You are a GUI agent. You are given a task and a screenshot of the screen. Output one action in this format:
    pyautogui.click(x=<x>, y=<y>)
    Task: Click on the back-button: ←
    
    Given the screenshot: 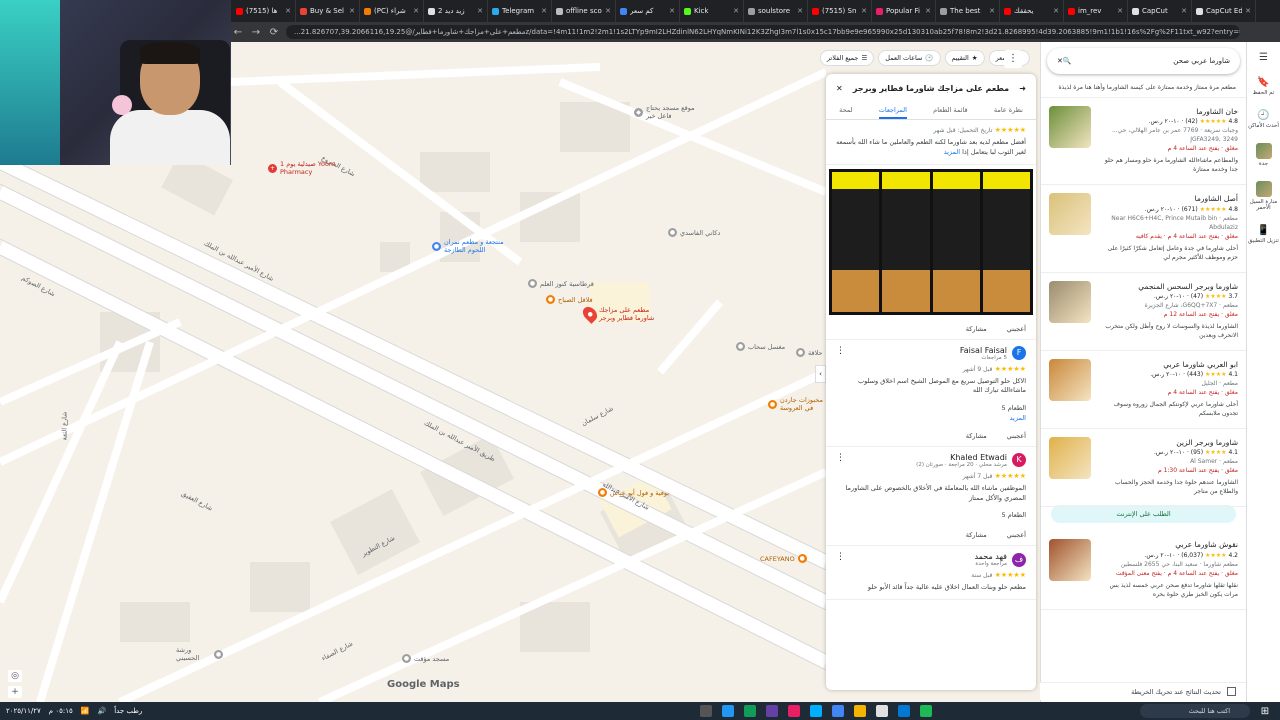 What is the action you would take?
    pyautogui.click(x=238, y=32)
    